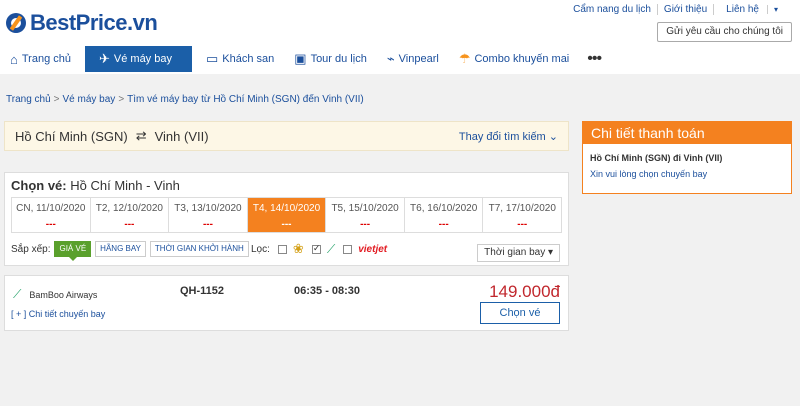  I want to click on logo: BestPrice.vn, so click(82, 23).